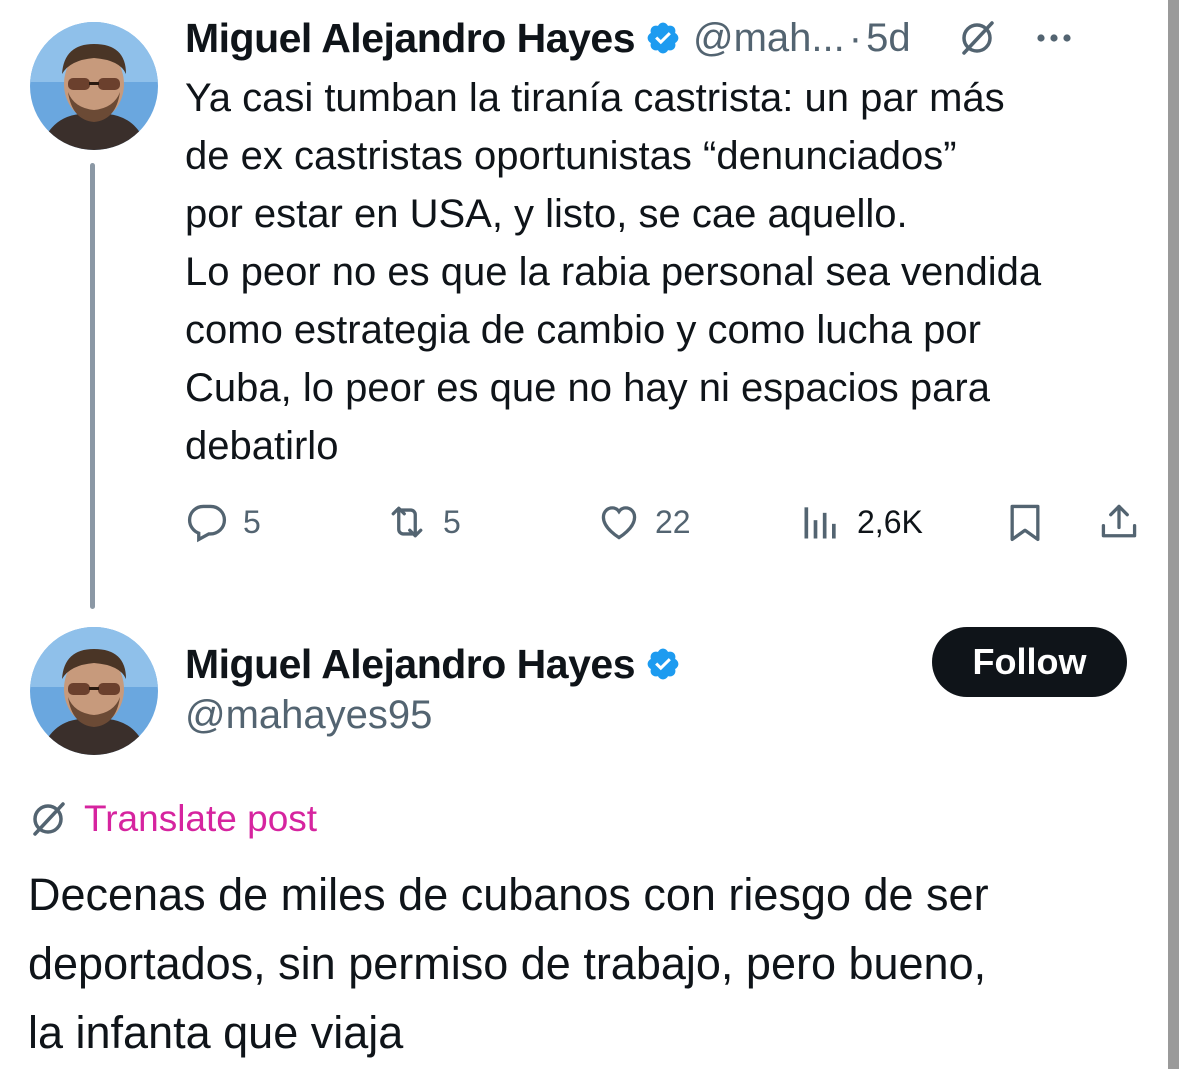 This screenshot has height=1069, width=1179. I want to click on bookmark-button, so click(1032, 522).